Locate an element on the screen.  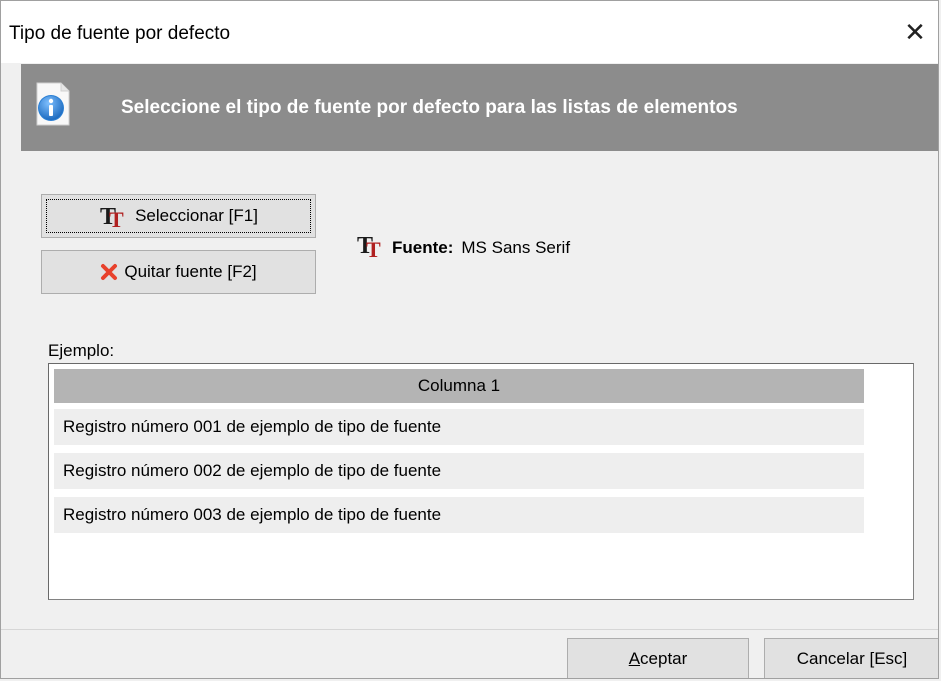
cancel-label: Cancelar [Esc] is located at coordinates (852, 658).